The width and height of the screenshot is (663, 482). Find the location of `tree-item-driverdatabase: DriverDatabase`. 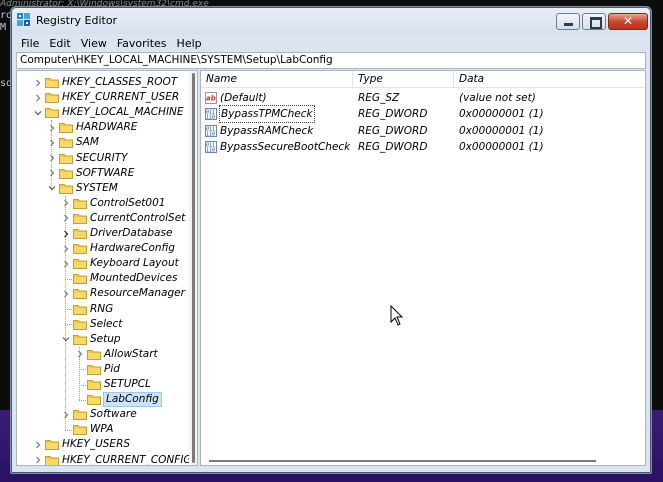

tree-item-driverdatabase: DriverDatabase is located at coordinates (116, 233).